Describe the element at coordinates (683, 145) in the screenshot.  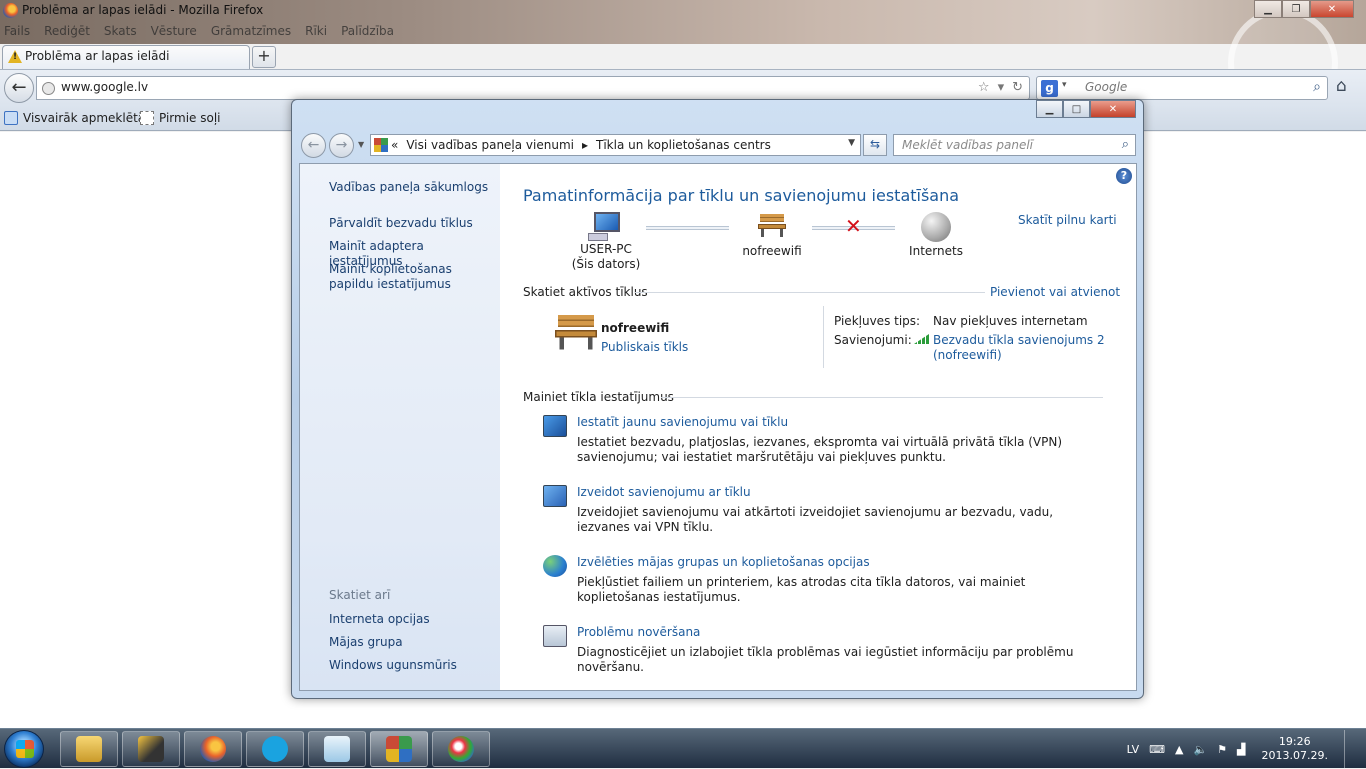
I see `breadcrumb-network-center: Tīkla un koplietošanas centrs` at that location.